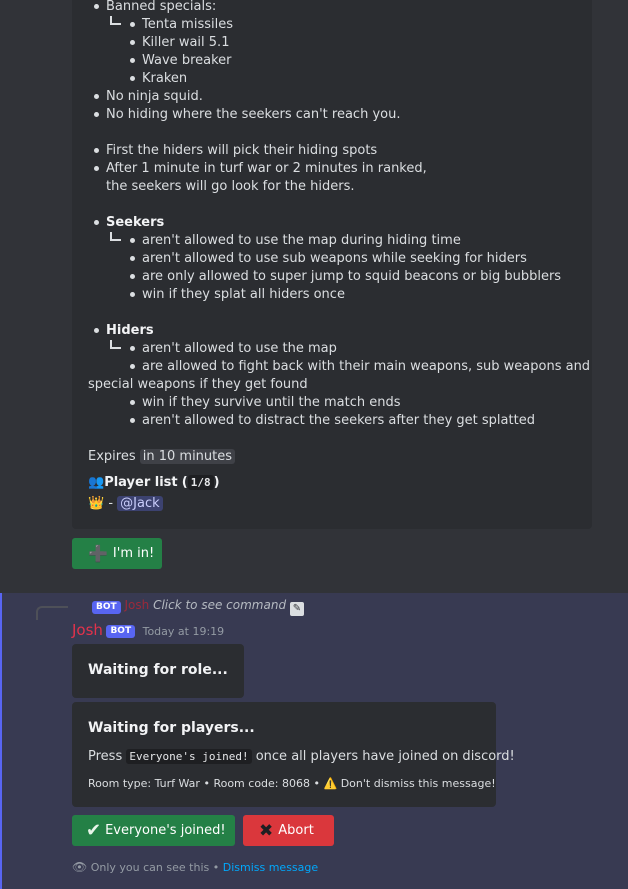  What do you see at coordinates (150, 867) in the screenshot?
I see `only-you-text: Only you can see this` at bounding box center [150, 867].